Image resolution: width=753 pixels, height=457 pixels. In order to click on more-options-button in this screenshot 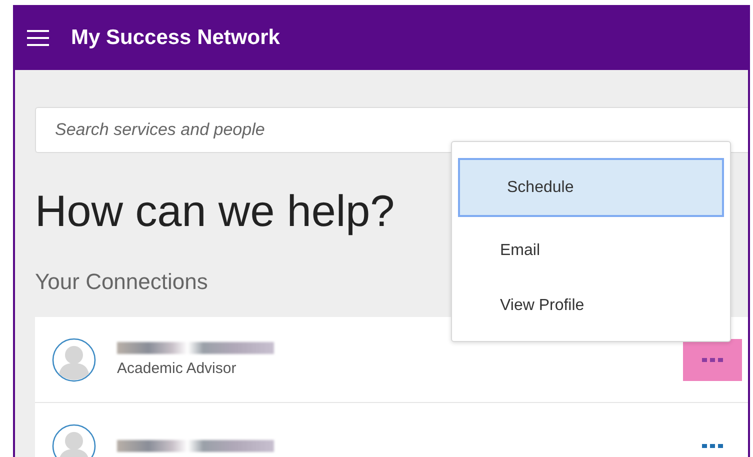, I will do `click(712, 359)`.